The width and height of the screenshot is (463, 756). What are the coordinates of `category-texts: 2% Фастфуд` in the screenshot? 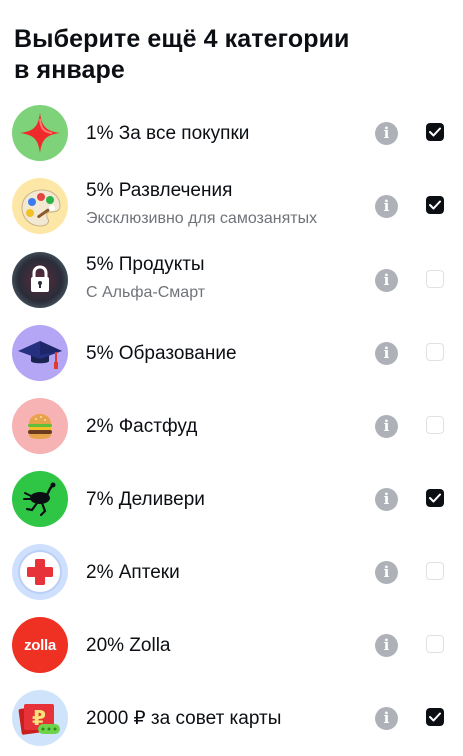 It's located at (226, 426).